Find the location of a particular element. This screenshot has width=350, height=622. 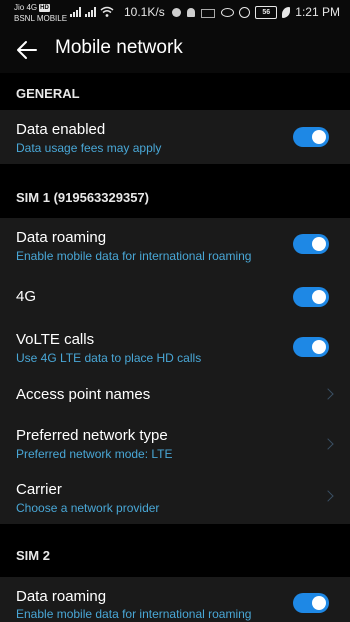

sim1-carrier-subtitle: Choose a network provider is located at coordinates (88, 508).